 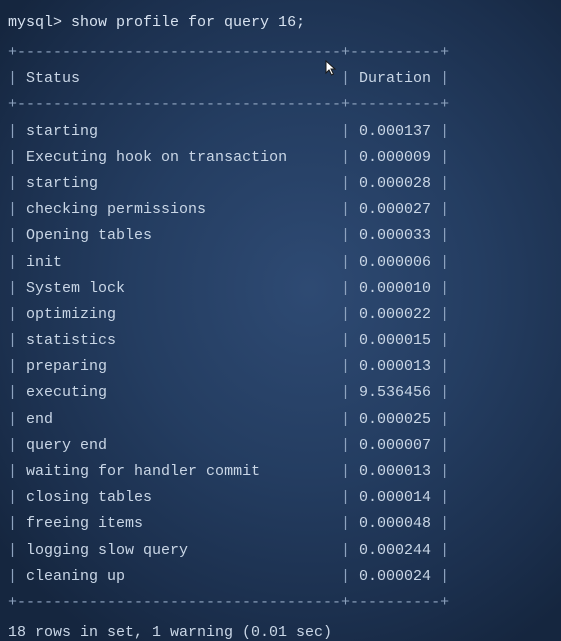 I want to click on status-text: waiting for handler commit, so click(x=143, y=471).